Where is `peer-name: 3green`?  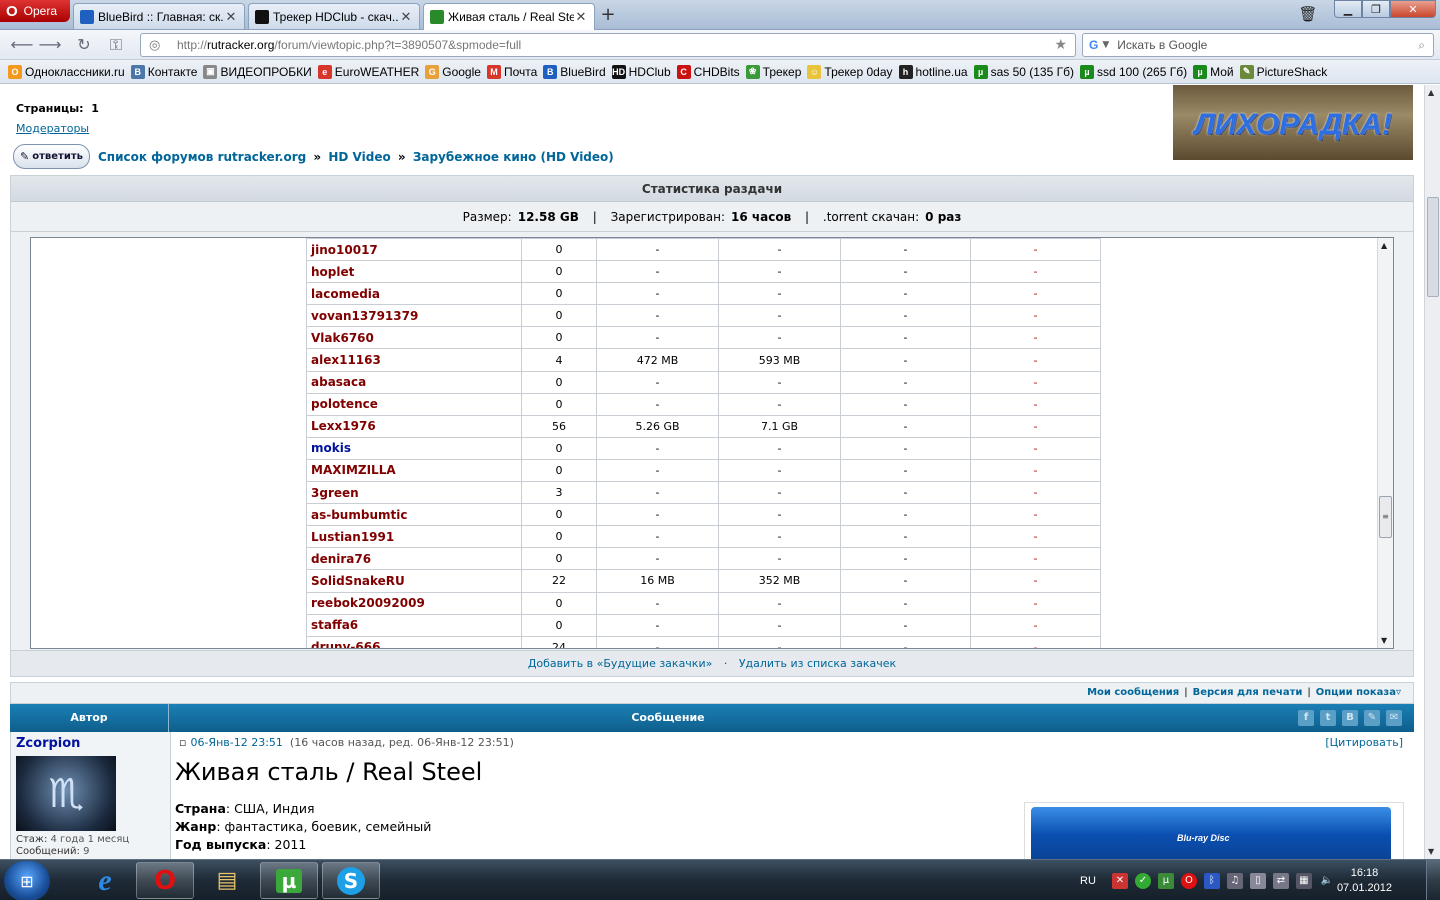
peer-name: 3green is located at coordinates (414, 493).